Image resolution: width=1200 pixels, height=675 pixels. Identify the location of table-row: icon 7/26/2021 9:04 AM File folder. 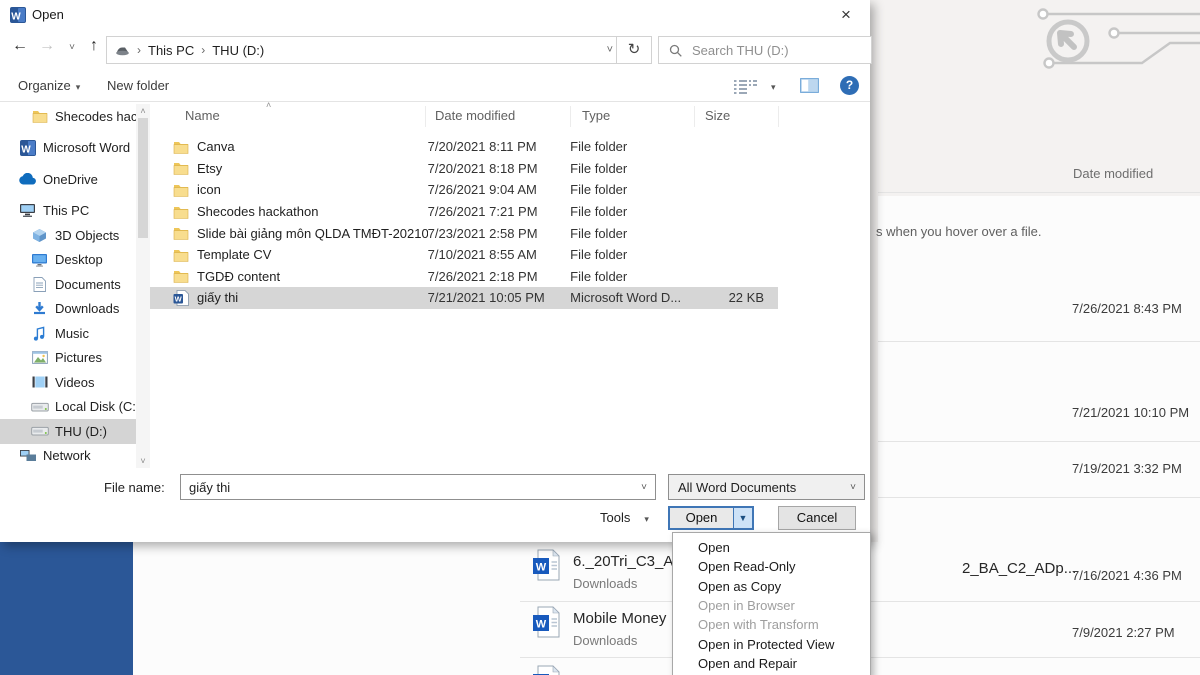
(464, 190).